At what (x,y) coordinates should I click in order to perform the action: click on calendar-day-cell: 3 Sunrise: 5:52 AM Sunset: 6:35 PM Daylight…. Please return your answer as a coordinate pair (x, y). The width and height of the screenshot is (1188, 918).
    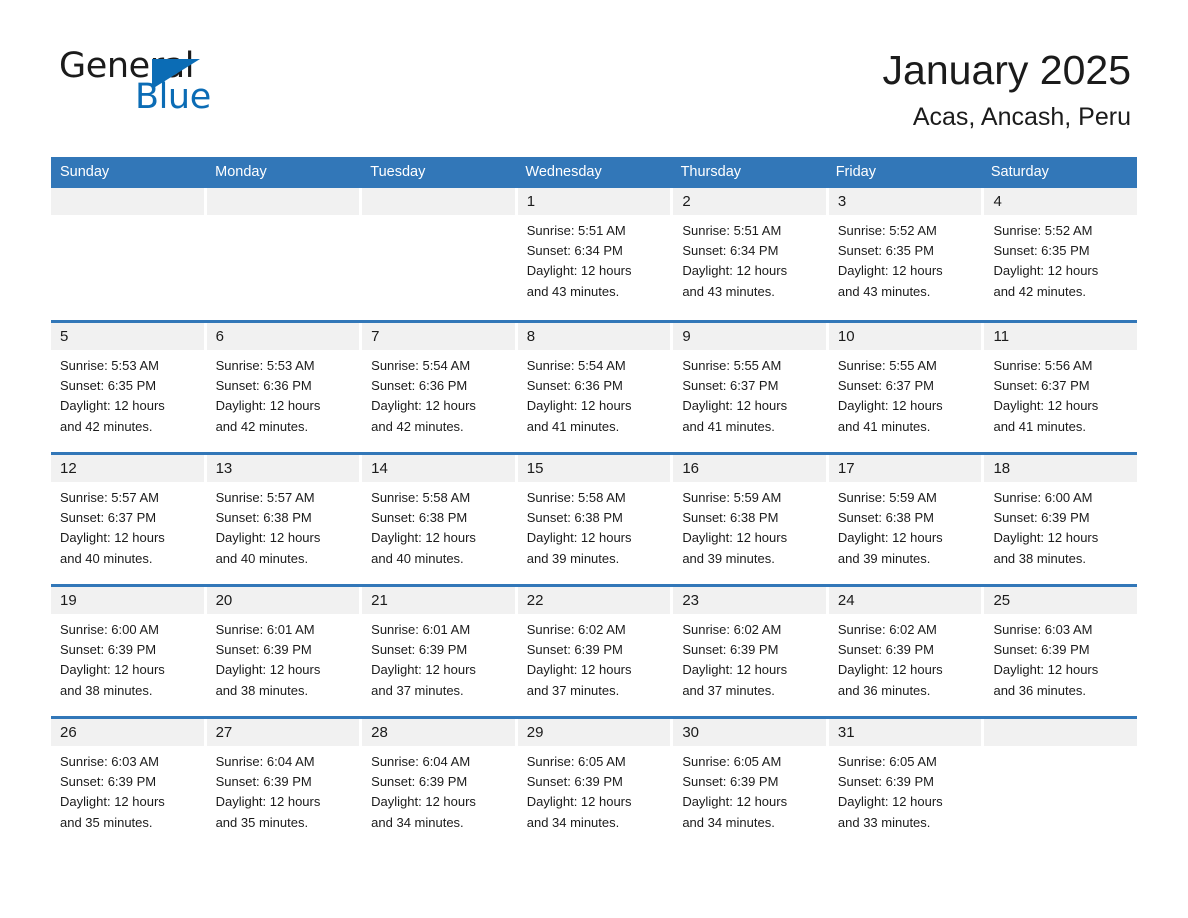
    Looking at the image, I should click on (906, 254).